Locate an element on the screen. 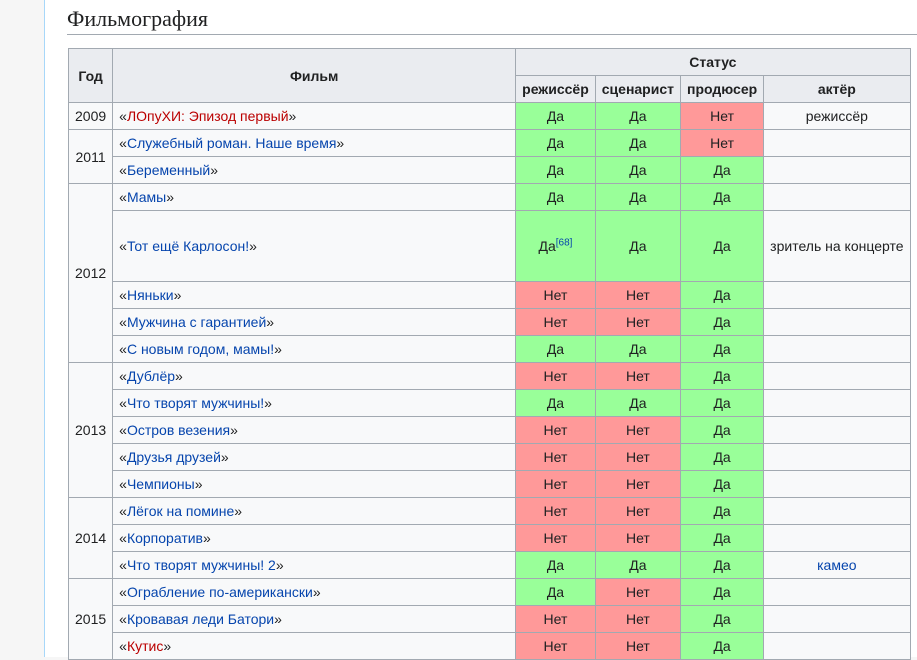 The image size is (917, 660). director-status-cell: Да[68] is located at coordinates (555, 246).